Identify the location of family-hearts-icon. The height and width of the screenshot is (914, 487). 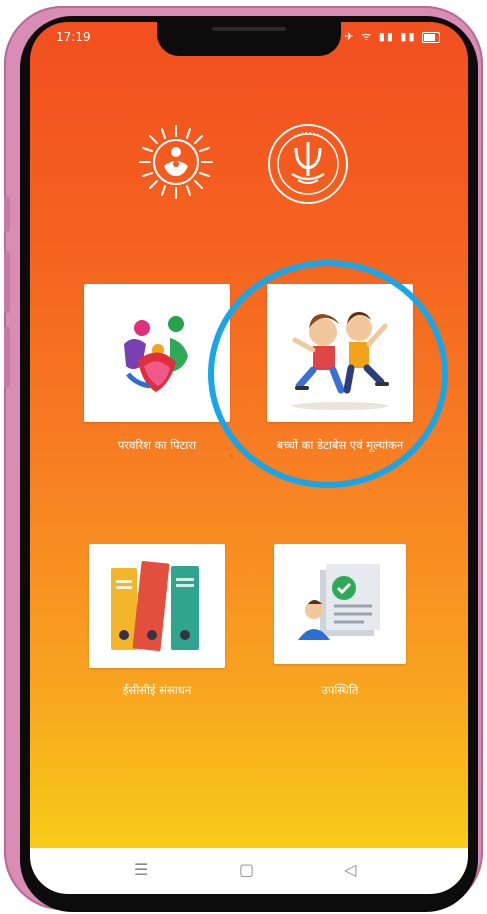
(156, 354).